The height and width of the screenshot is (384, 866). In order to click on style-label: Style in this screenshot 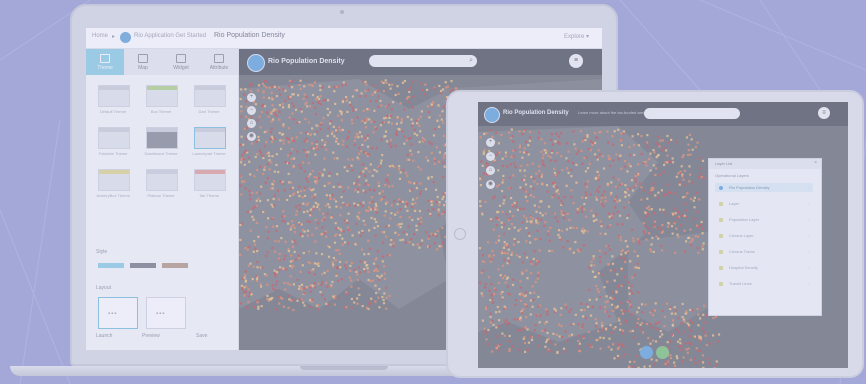, I will do `click(102, 252)`.